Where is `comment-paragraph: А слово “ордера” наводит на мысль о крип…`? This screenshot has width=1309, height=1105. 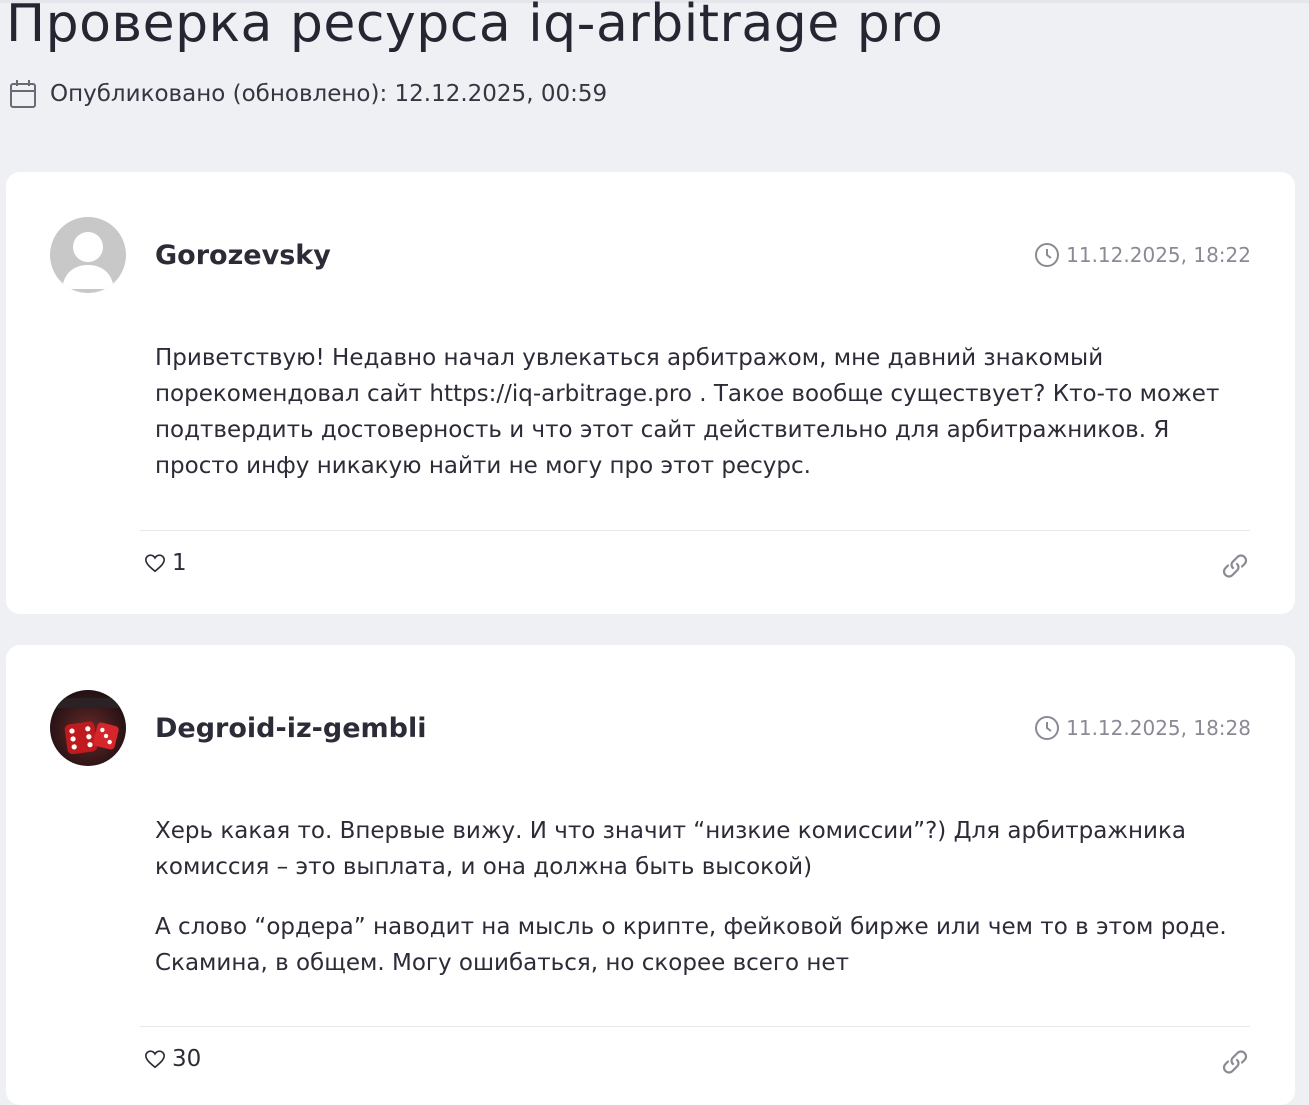
comment-paragraph: А слово “ордера” наводит на мысль о крип… is located at coordinates (691, 945).